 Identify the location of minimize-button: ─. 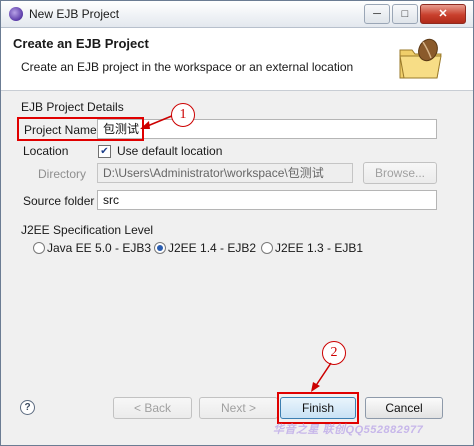
(377, 14).